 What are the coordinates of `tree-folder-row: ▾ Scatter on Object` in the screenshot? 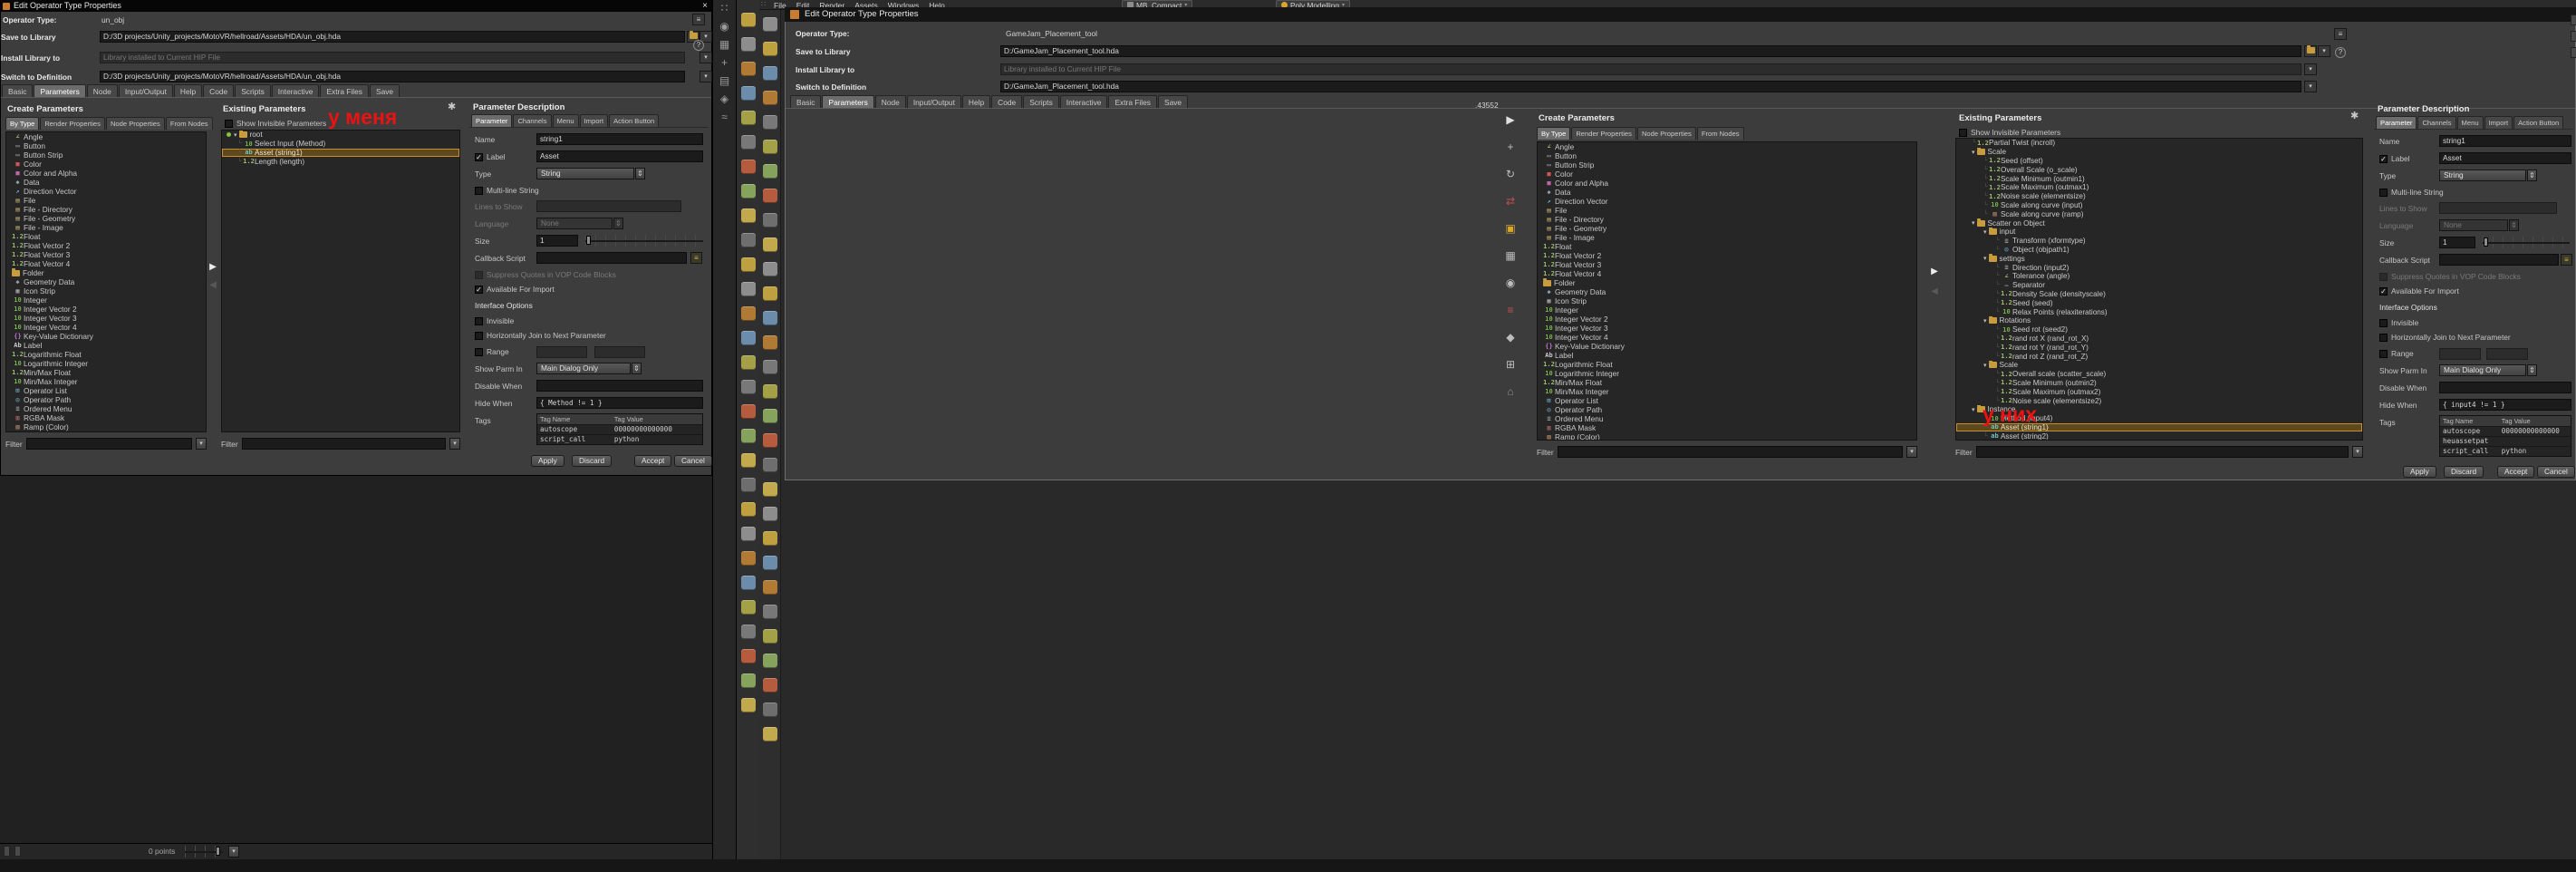 It's located at (2159, 223).